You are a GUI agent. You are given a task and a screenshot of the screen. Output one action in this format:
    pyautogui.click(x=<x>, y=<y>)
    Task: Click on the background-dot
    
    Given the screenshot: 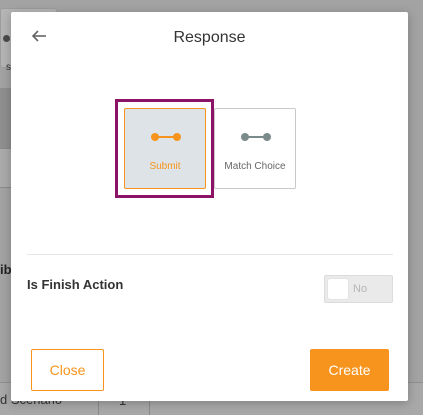 What is the action you would take?
    pyautogui.click(x=6, y=38)
    